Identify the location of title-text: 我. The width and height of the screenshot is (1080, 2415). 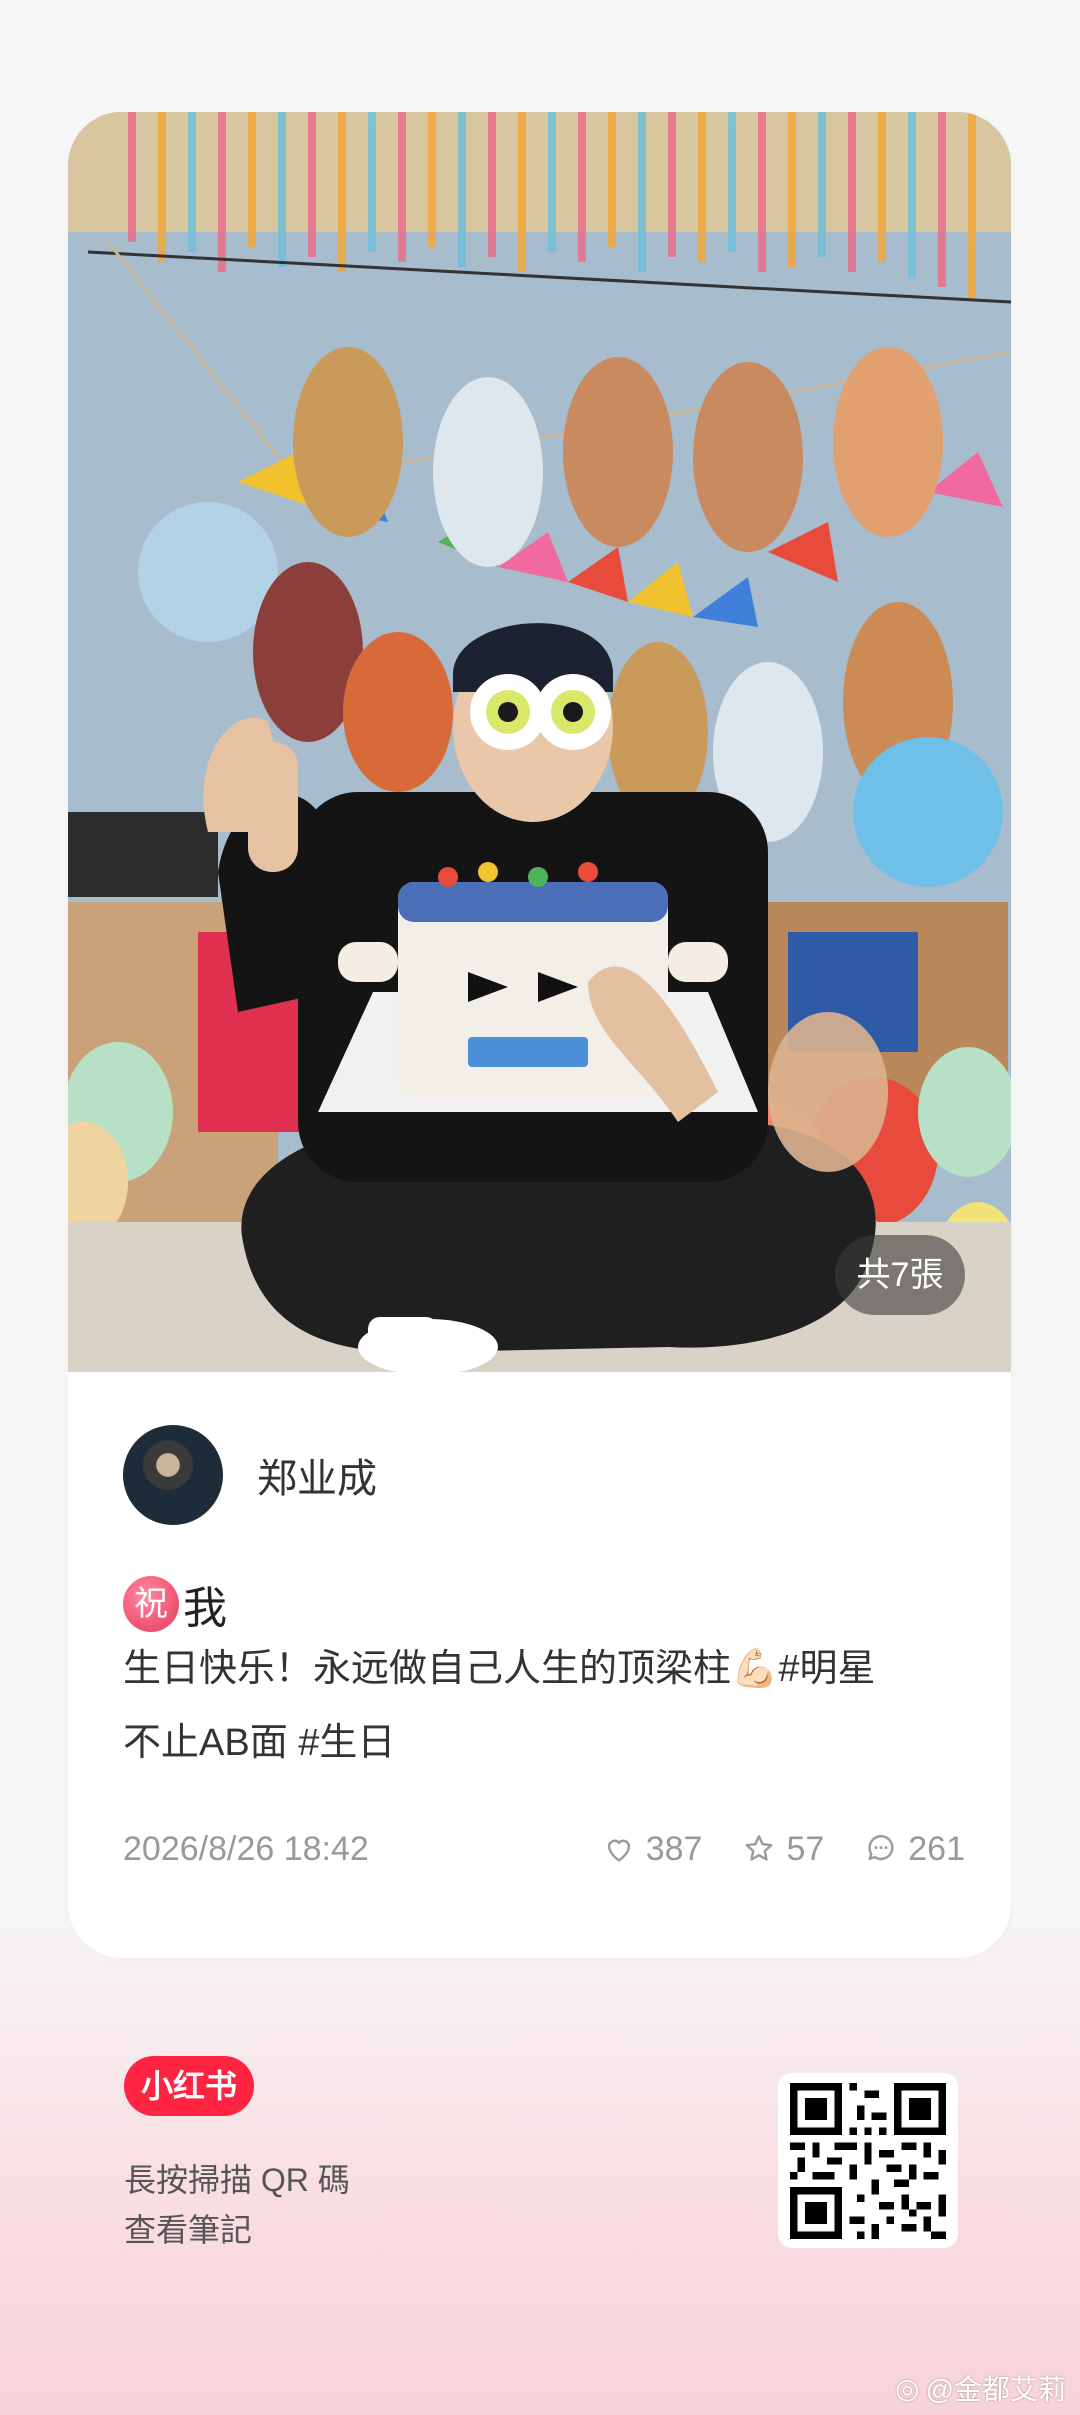
(205, 1608).